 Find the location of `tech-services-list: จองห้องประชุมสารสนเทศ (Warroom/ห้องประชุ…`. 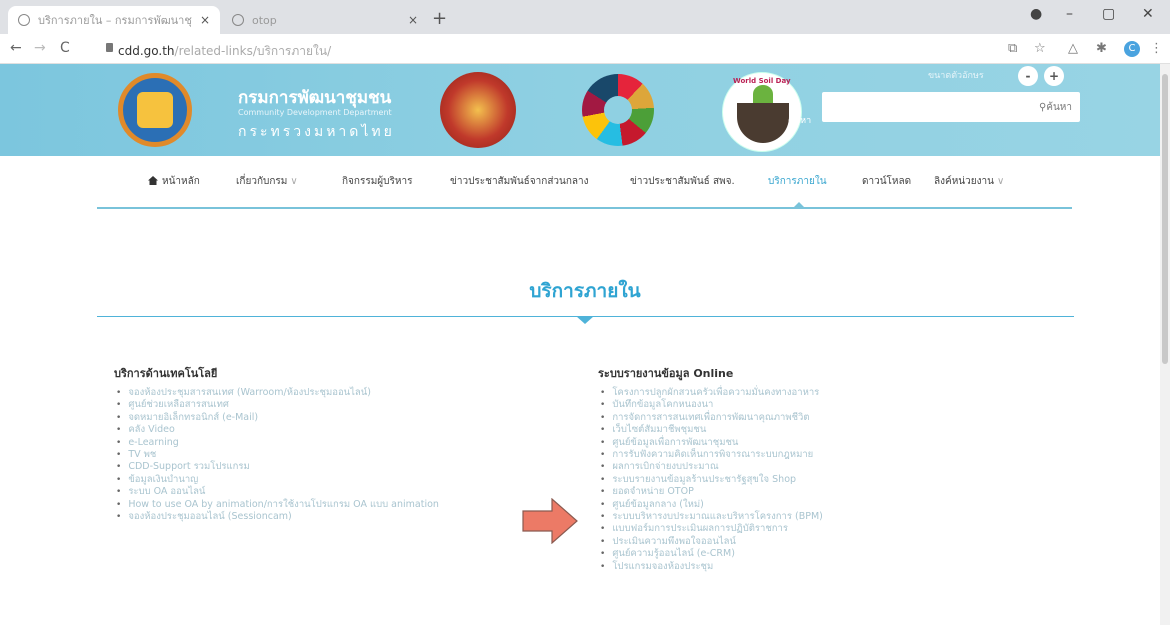

tech-services-list: จองห้องประชุมสารสนเทศ (Warroom/ห้องประชุ… is located at coordinates (277, 455).